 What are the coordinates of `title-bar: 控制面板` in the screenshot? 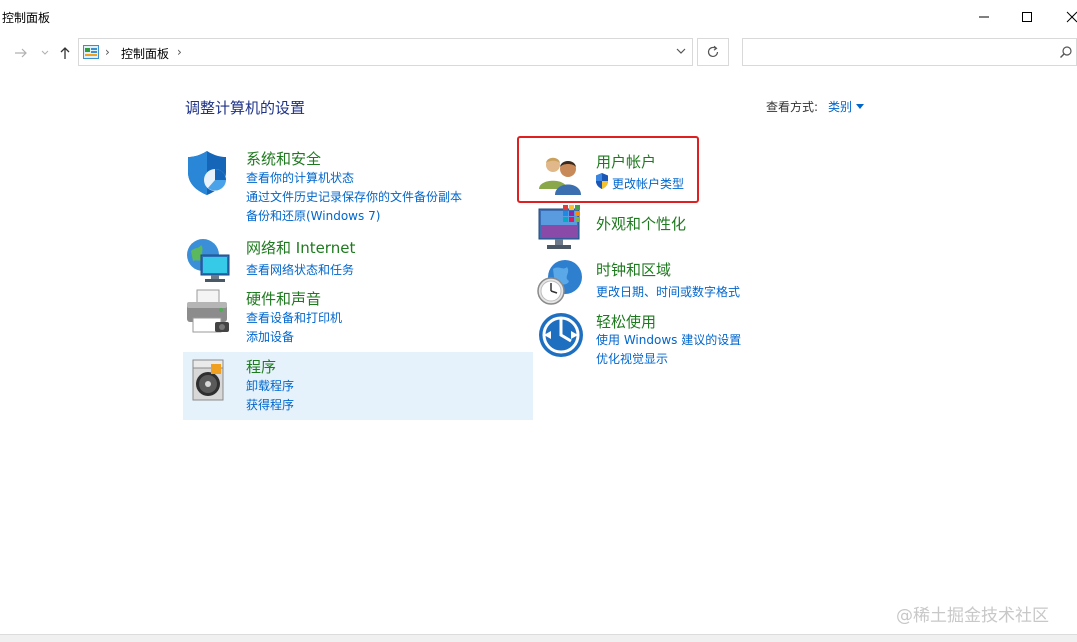 It's located at (538, 17).